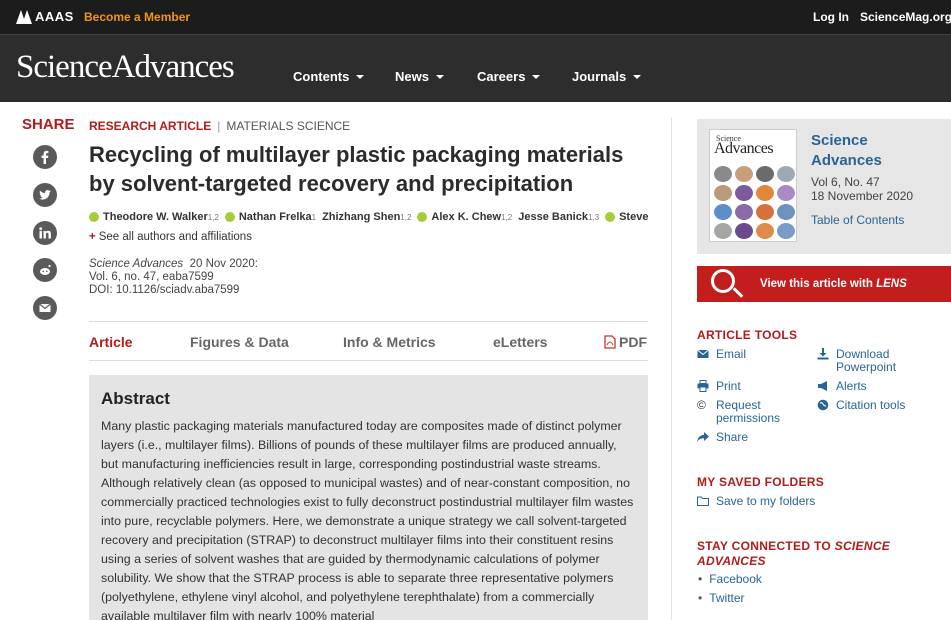 The height and width of the screenshot is (620, 951). I want to click on author-item: Zhizhang Shen 1,2, so click(366, 217).